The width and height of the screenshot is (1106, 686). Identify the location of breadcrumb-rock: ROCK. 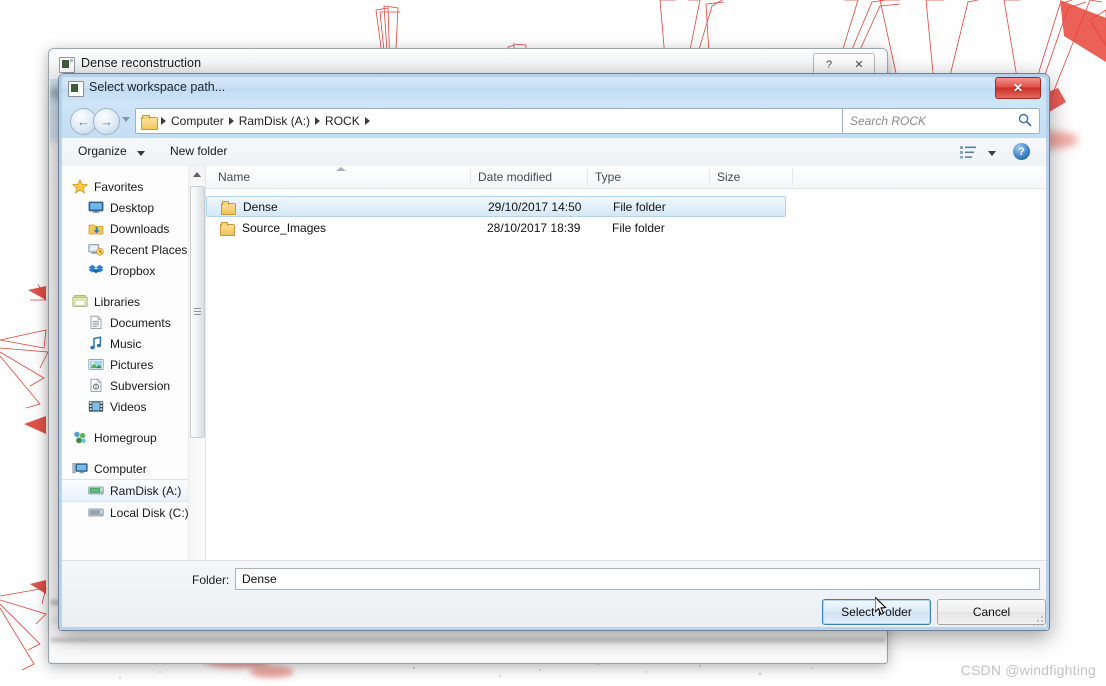
(342, 121).